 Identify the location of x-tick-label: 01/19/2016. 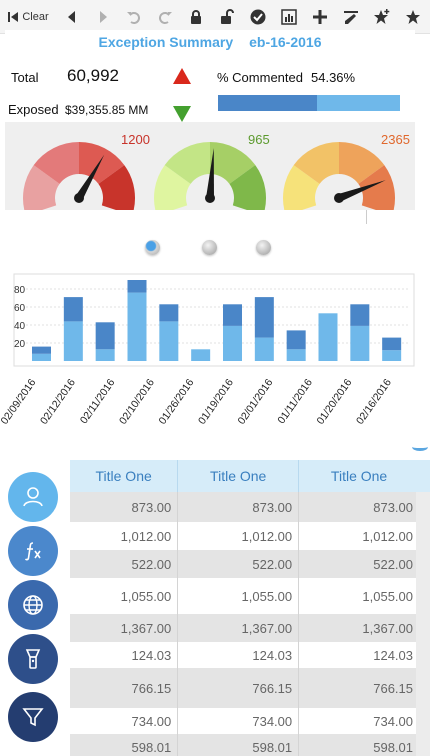
(216, 402).